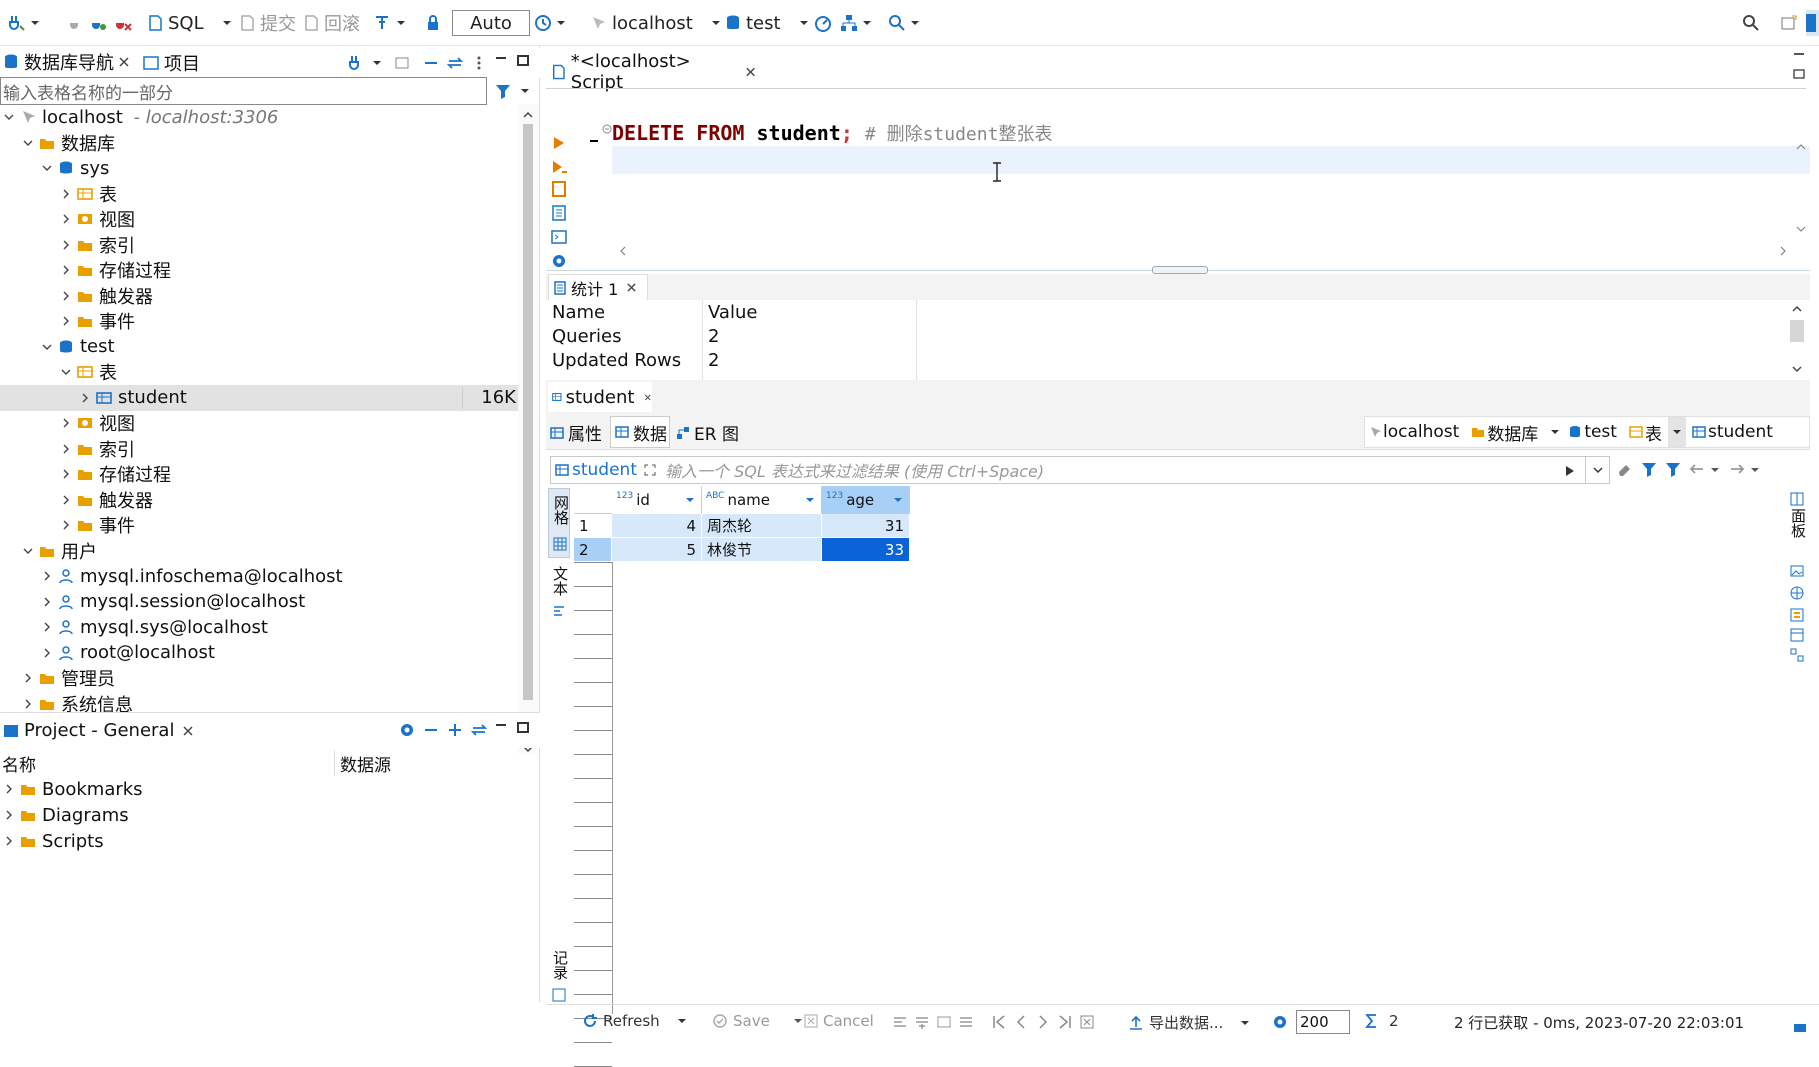  Describe the element at coordinates (1732, 432) in the screenshot. I see `crumb-table: student` at that location.